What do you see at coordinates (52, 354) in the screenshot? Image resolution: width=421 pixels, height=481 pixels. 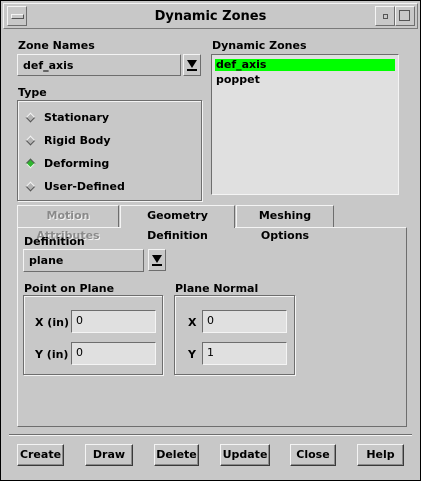 I see `point-y-label: Y (in)` at bounding box center [52, 354].